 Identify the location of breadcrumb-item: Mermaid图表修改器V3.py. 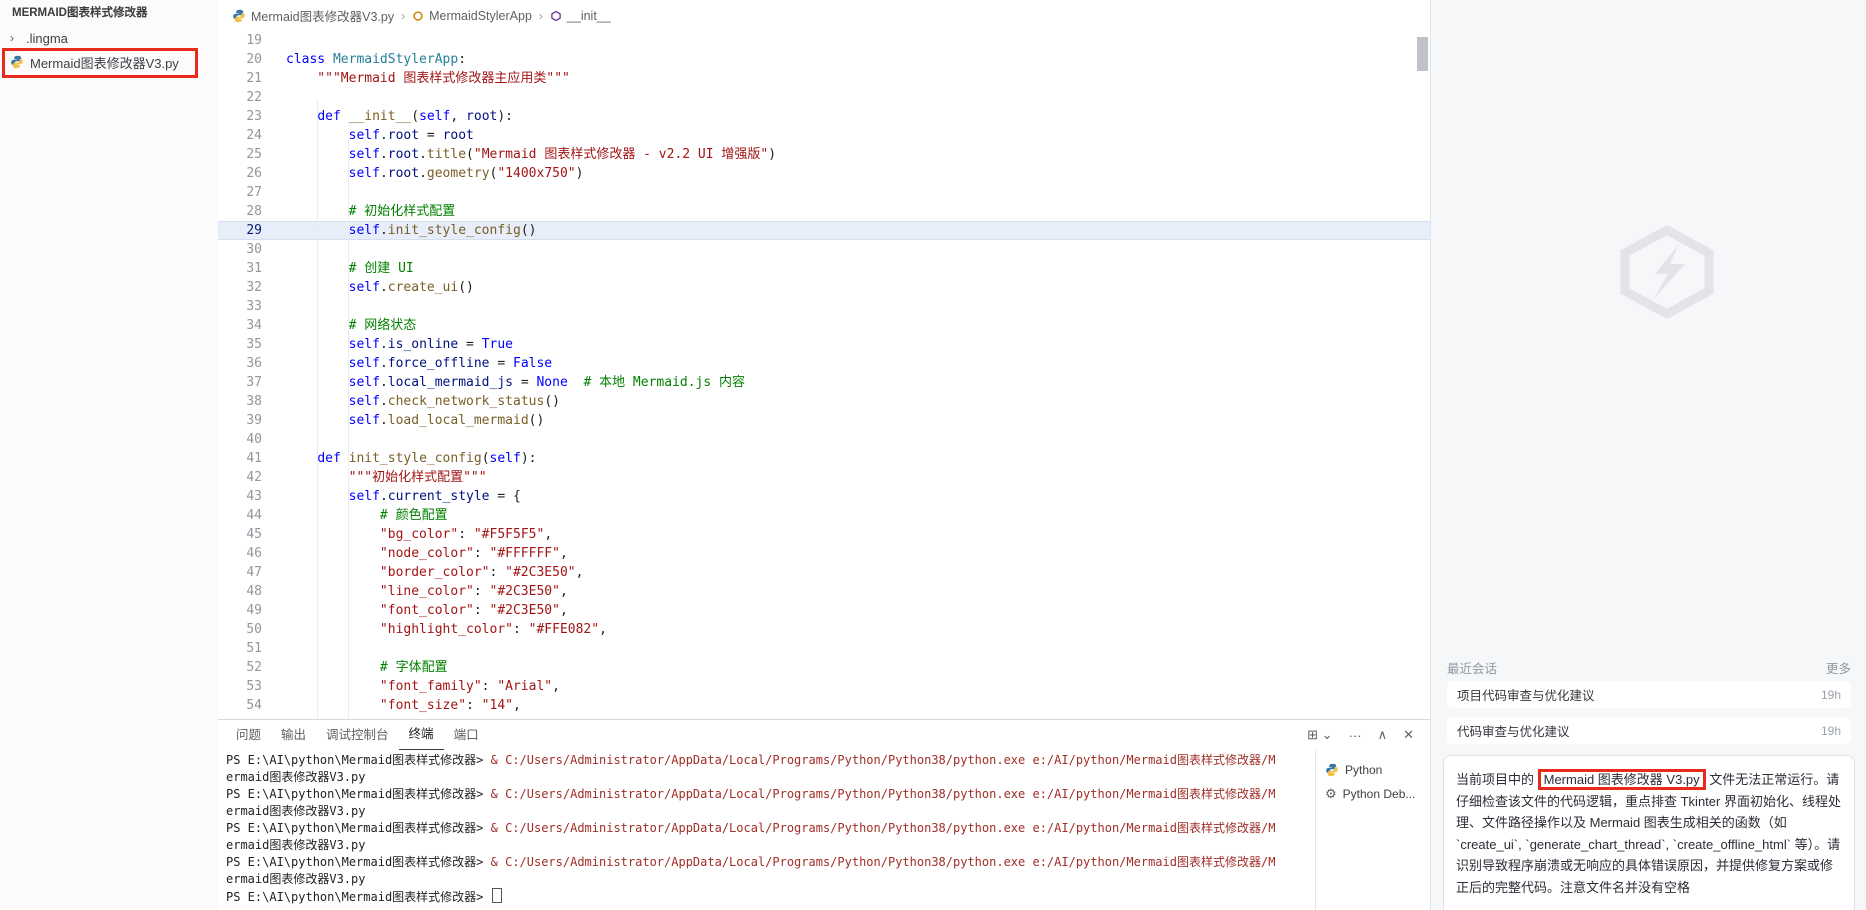
(313, 15).